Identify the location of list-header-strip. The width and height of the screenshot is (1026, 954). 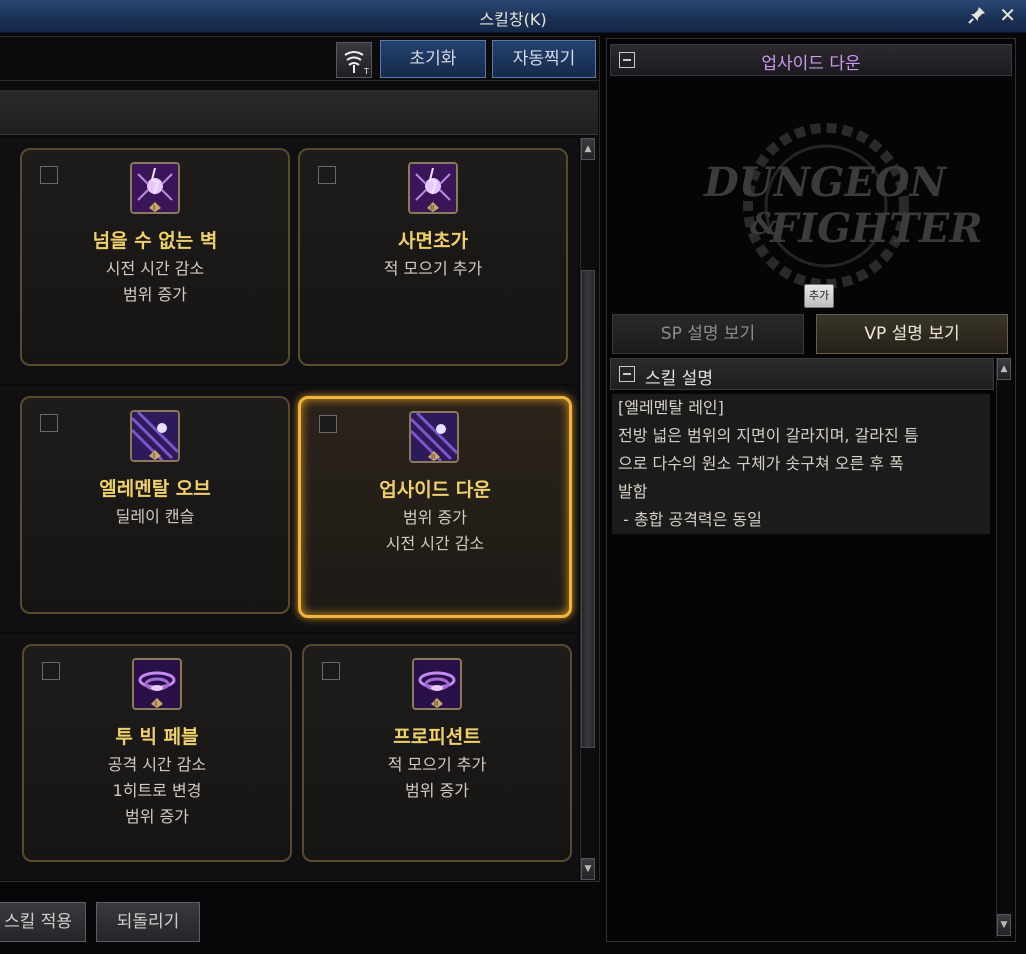
(299, 112).